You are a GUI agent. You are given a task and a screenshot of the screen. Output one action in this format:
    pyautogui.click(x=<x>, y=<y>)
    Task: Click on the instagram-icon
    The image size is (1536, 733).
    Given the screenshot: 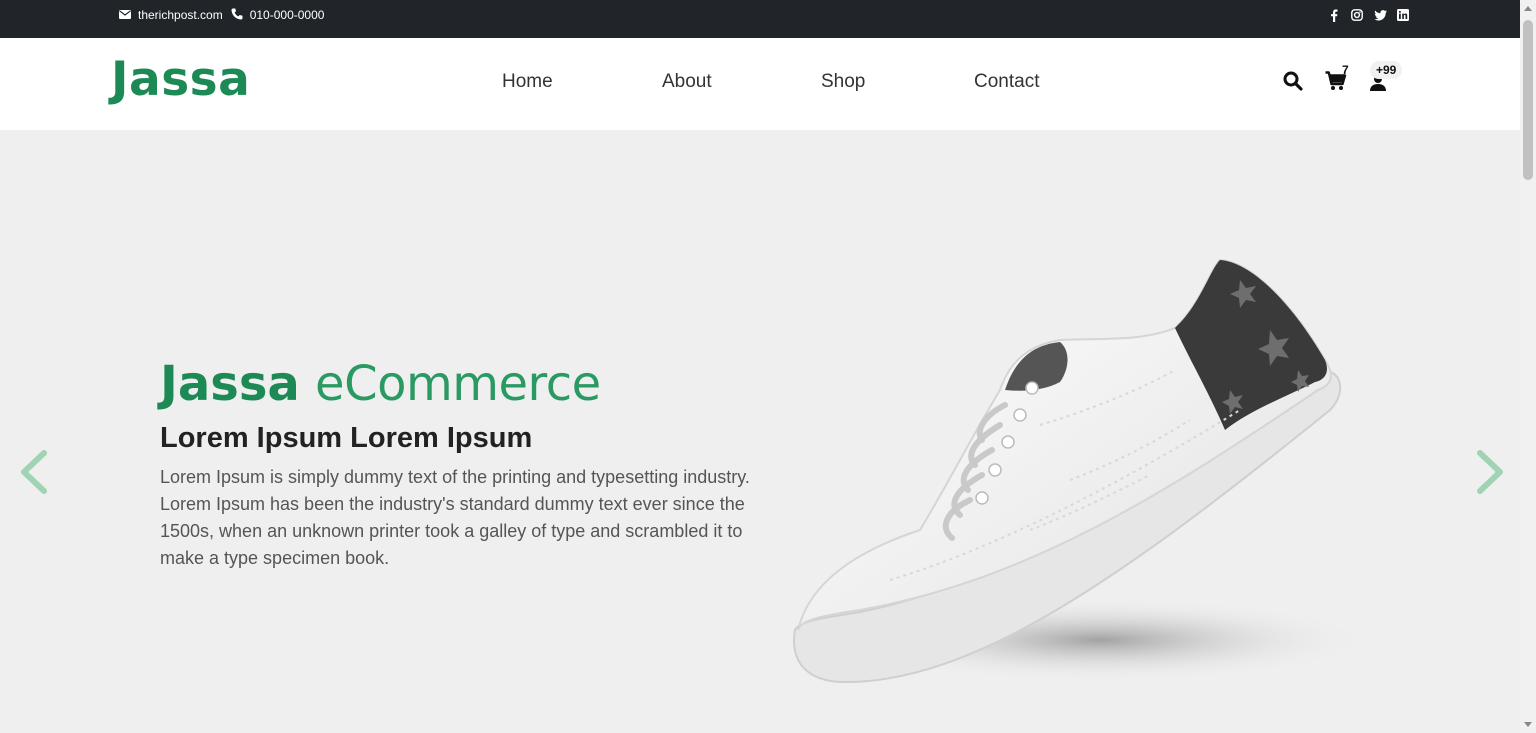 What is the action you would take?
    pyautogui.click(x=1357, y=15)
    